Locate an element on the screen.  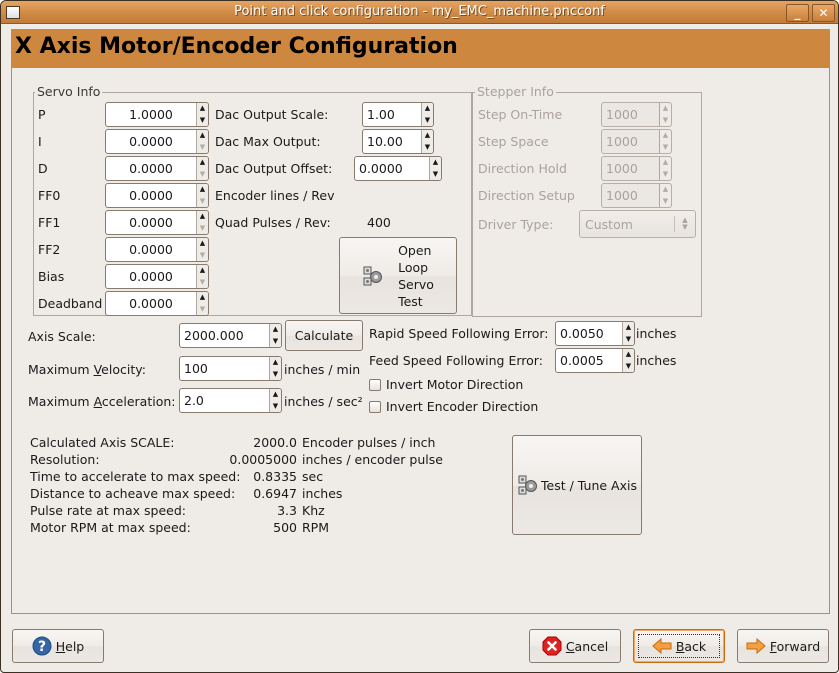
dac-output-offset-value: 0.0000 is located at coordinates (392, 168).